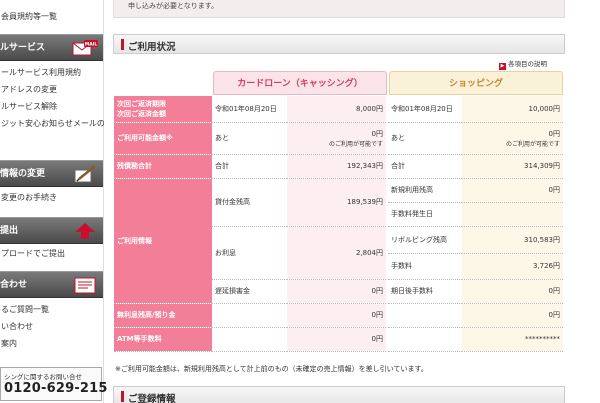  I want to click on shop-new-value: 0円, so click(512, 190).